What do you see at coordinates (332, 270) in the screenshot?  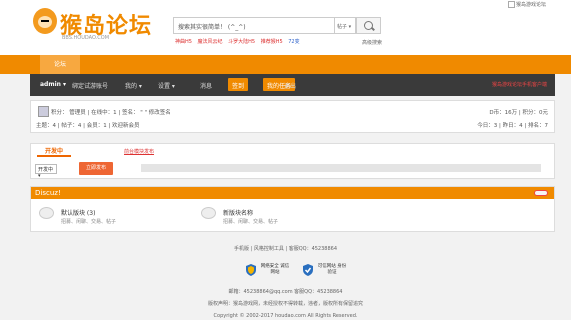 I see `trust-badge-2: 可信网站 身份验证` at bounding box center [332, 270].